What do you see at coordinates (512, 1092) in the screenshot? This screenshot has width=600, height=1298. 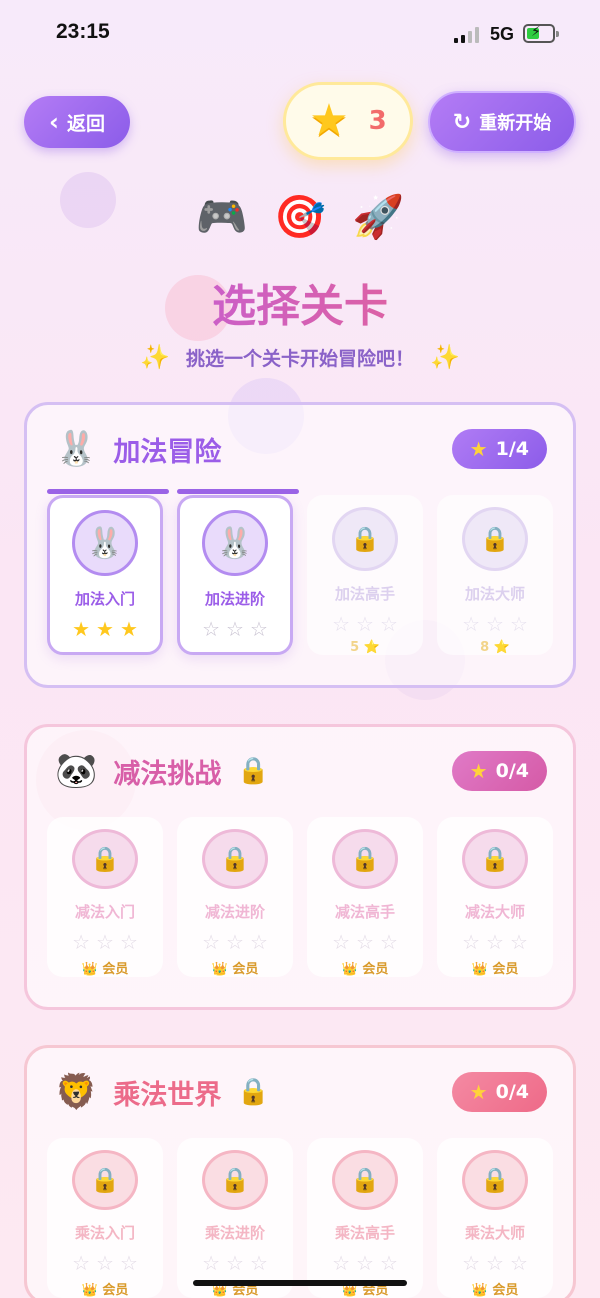 I see `progress-text: 0/4` at bounding box center [512, 1092].